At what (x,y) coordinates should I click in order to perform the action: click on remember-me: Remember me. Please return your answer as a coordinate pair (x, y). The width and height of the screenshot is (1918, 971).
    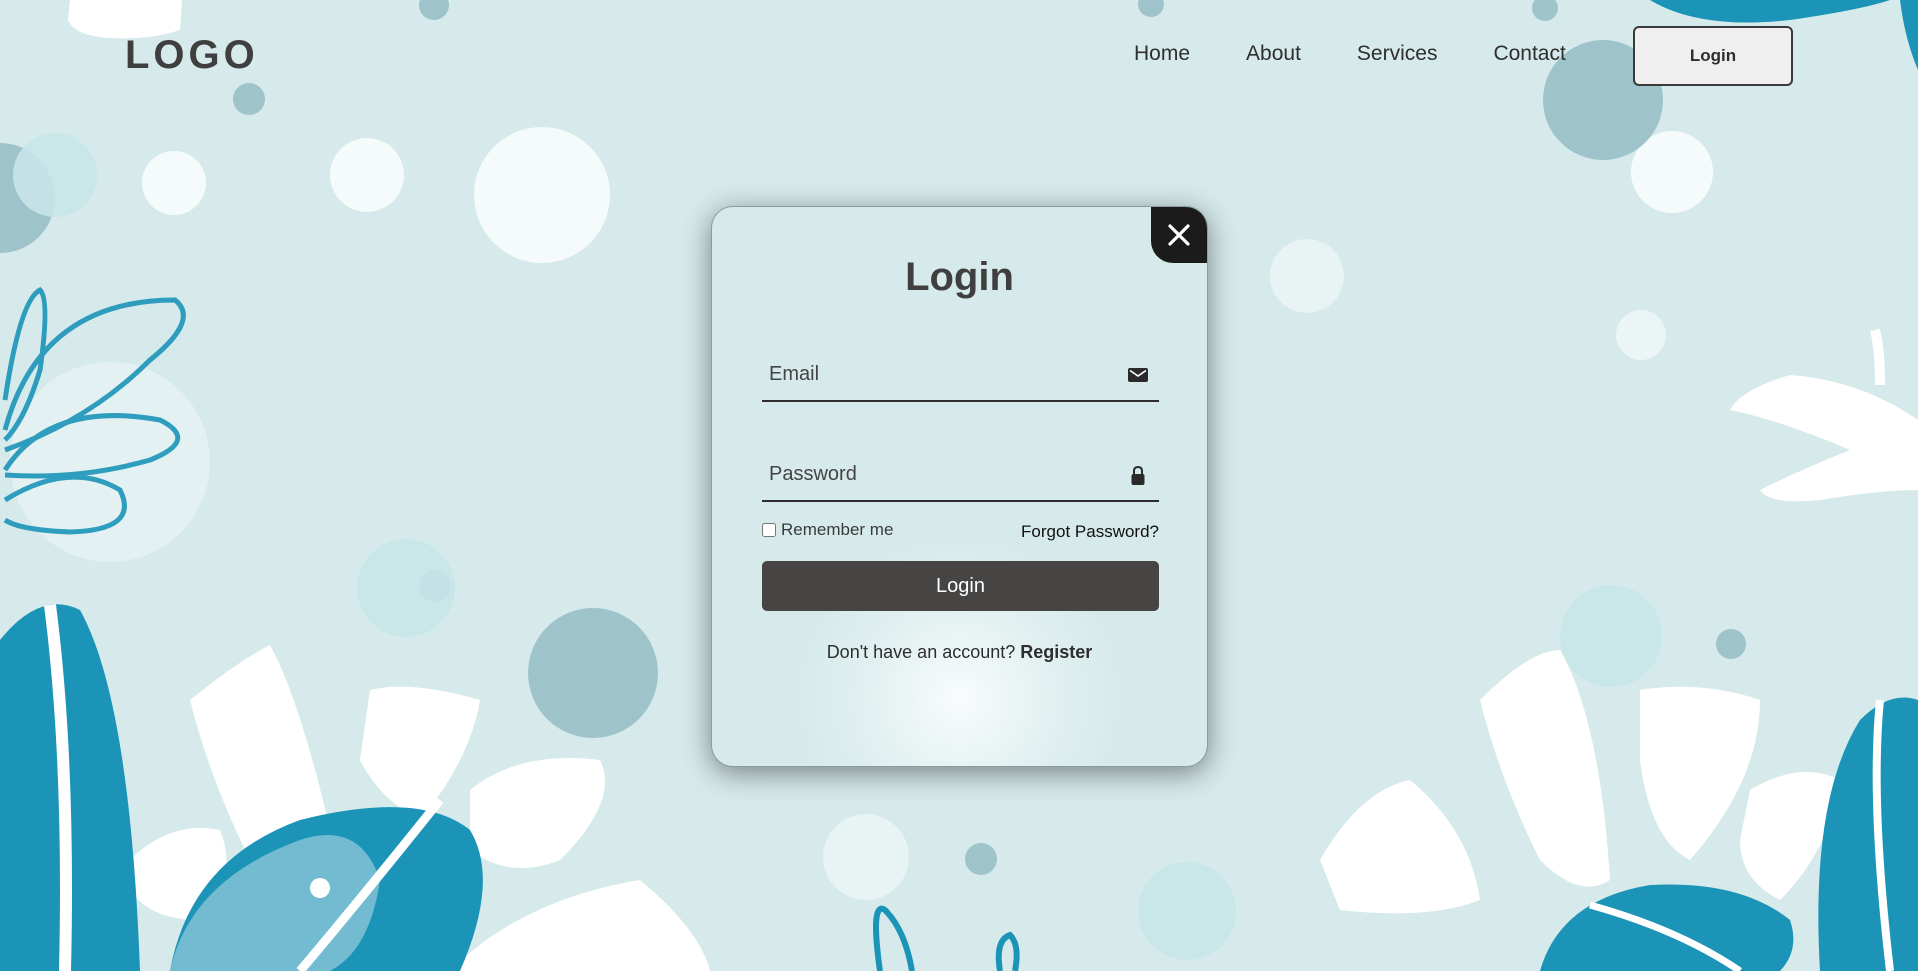
    Looking at the image, I should click on (827, 530).